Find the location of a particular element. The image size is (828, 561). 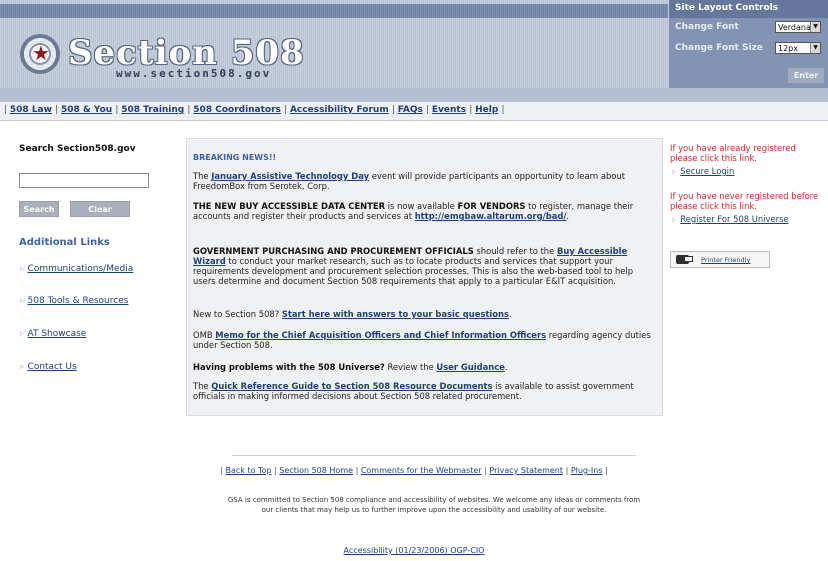

font-select: Verdana ▼ is located at coordinates (798, 27).